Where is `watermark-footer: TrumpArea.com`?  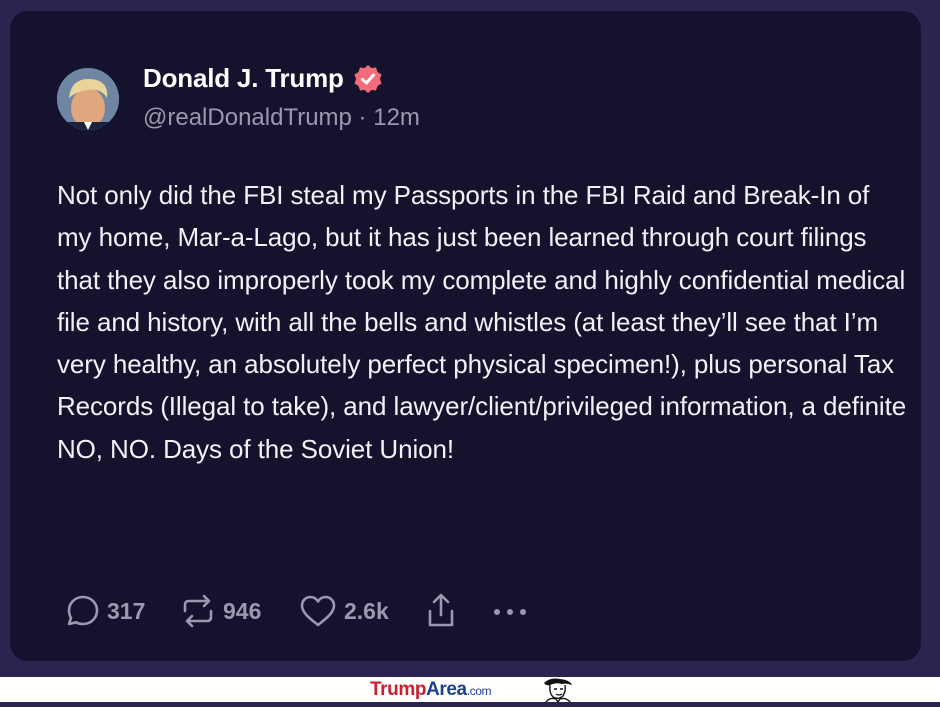
watermark-footer: TrumpArea.com is located at coordinates (470, 690).